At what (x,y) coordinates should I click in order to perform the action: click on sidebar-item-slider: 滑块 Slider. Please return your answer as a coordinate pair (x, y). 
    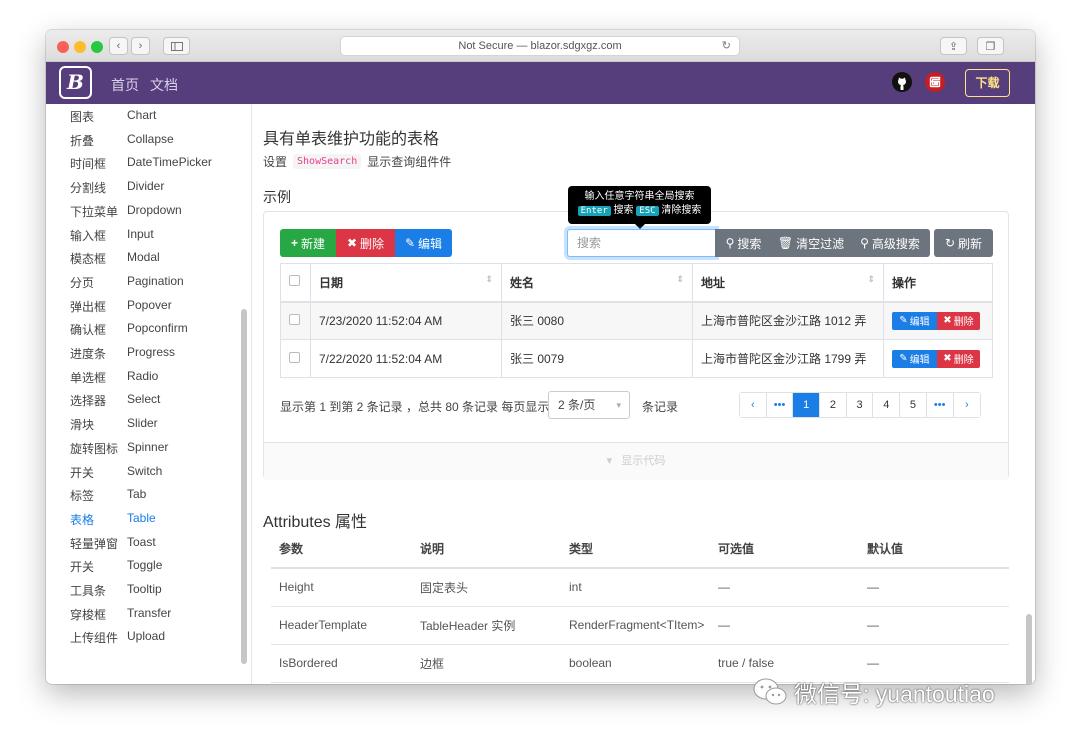
    Looking at the image, I should click on (146, 427).